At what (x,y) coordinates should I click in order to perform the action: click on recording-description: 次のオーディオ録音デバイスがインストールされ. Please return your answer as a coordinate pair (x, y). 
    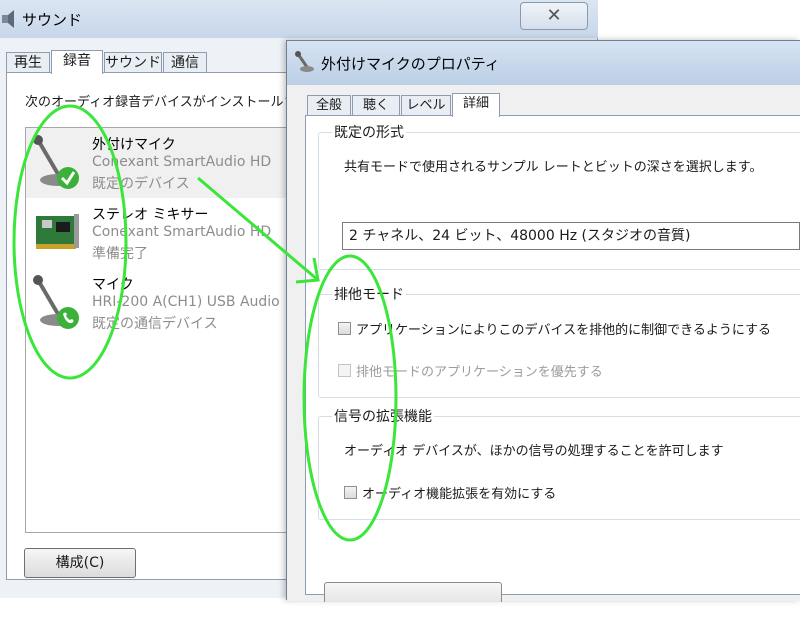
    Looking at the image, I should click on (167, 102).